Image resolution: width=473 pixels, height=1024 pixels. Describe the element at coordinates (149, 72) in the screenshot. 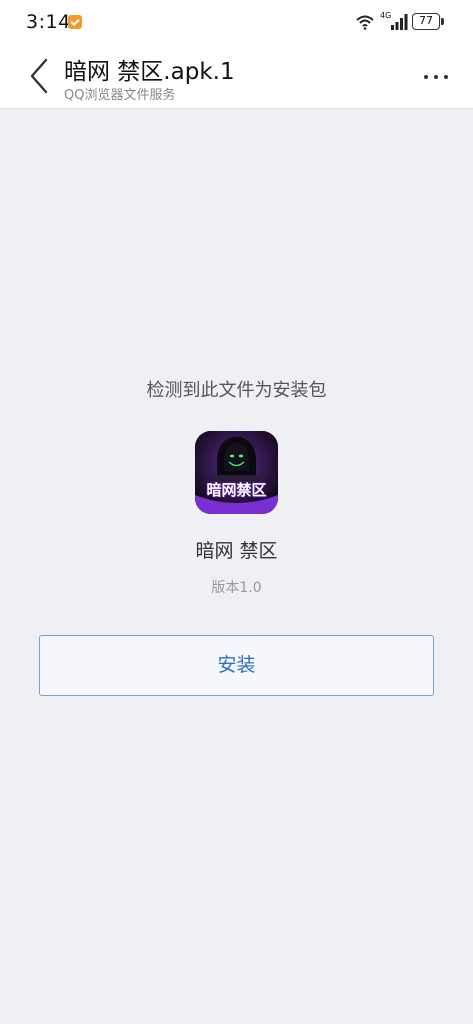

I see `page-title: 暗网 禁区.apk.1` at that location.